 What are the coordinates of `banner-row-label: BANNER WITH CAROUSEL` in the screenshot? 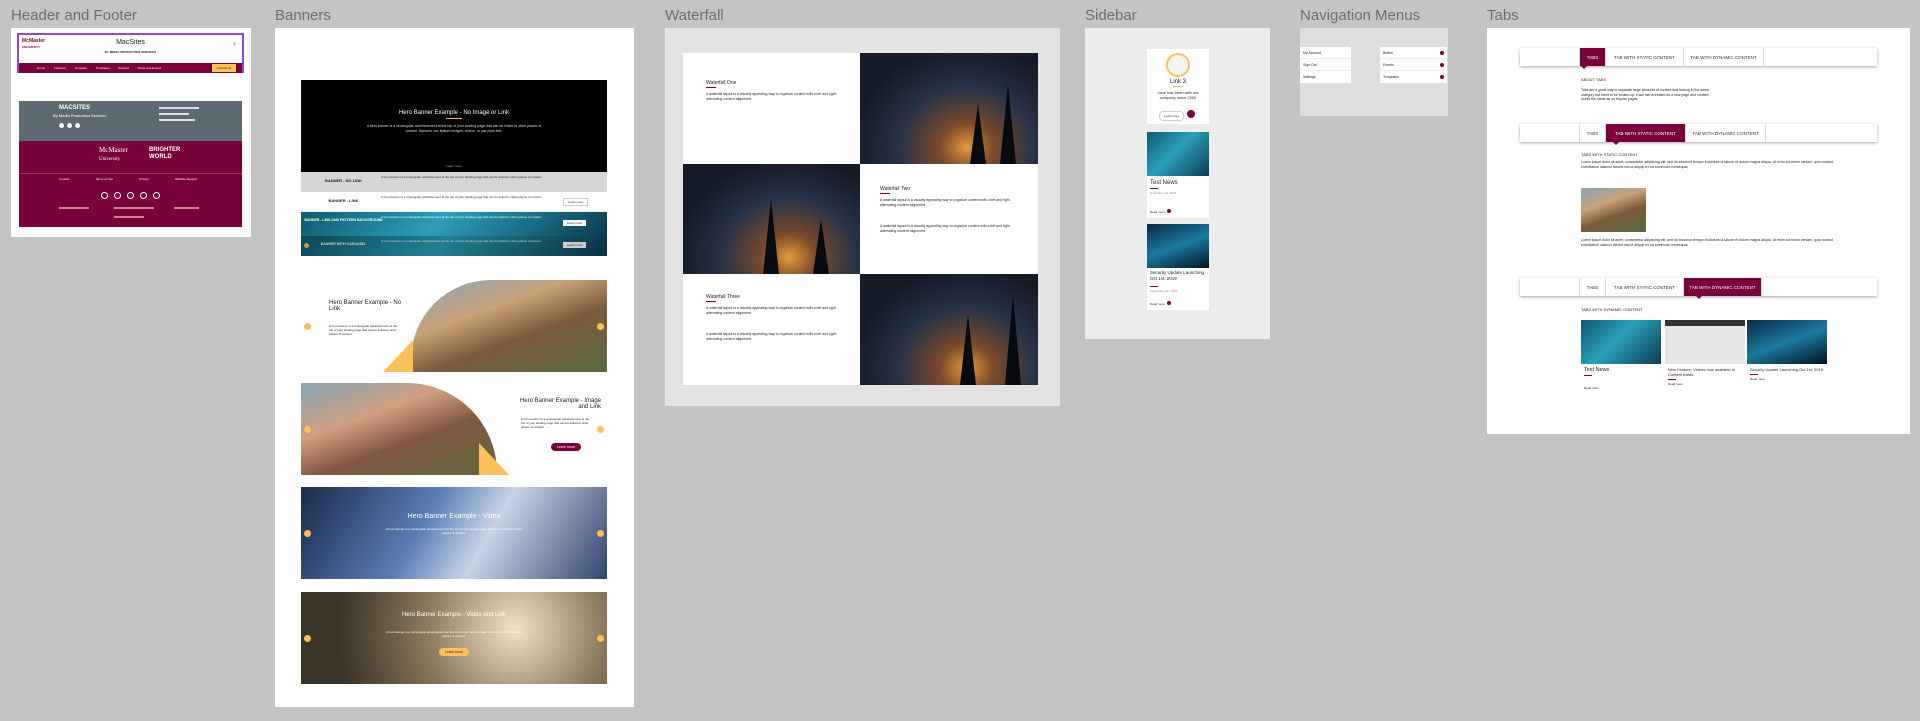 It's located at (343, 244).